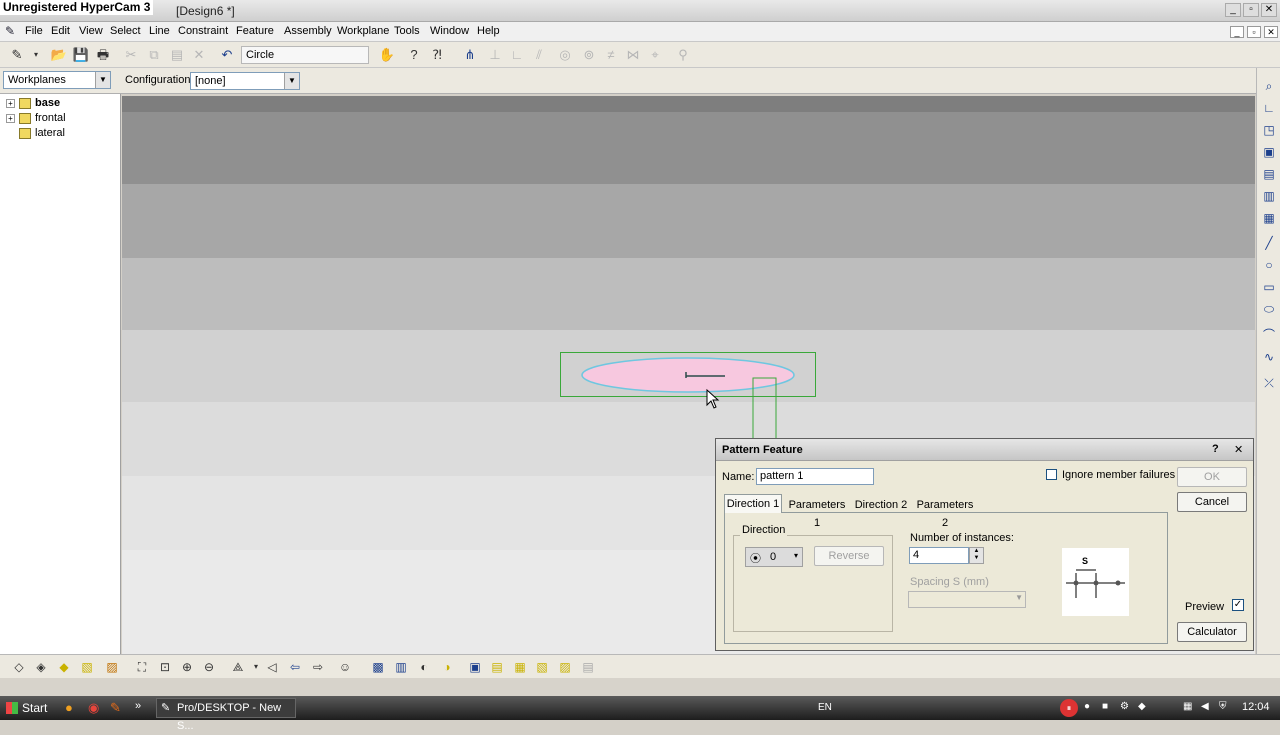 Image resolution: width=1280 pixels, height=735 pixels. I want to click on close-button: ✕, so click(1269, 10).